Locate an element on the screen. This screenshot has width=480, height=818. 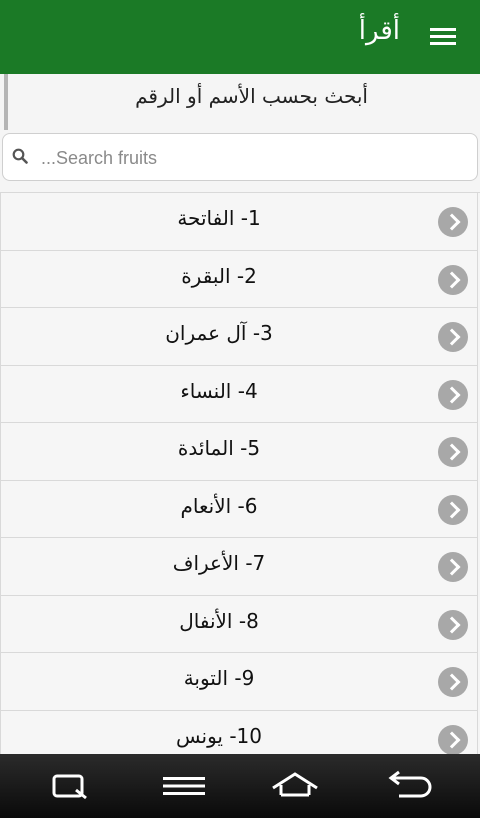
surah-list-item: 1- الفاتحة is located at coordinates (239, 222).